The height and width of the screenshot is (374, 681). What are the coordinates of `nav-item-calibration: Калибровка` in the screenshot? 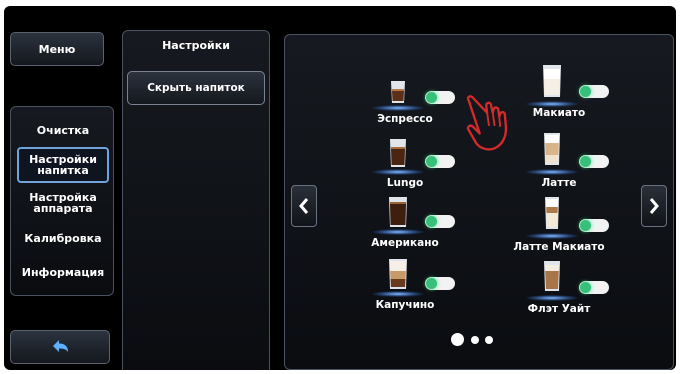 It's located at (63, 238).